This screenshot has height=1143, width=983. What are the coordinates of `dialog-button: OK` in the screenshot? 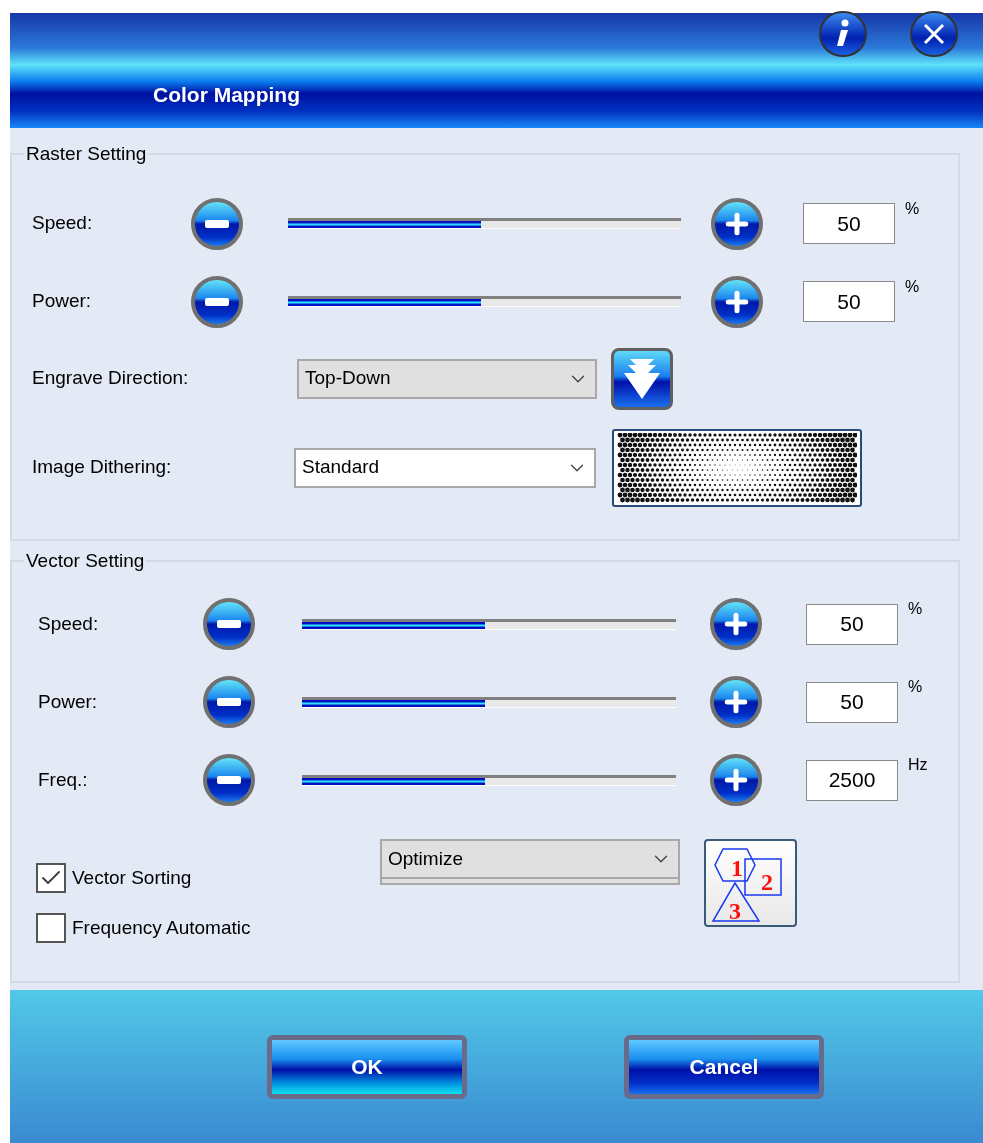 It's located at (367, 1066).